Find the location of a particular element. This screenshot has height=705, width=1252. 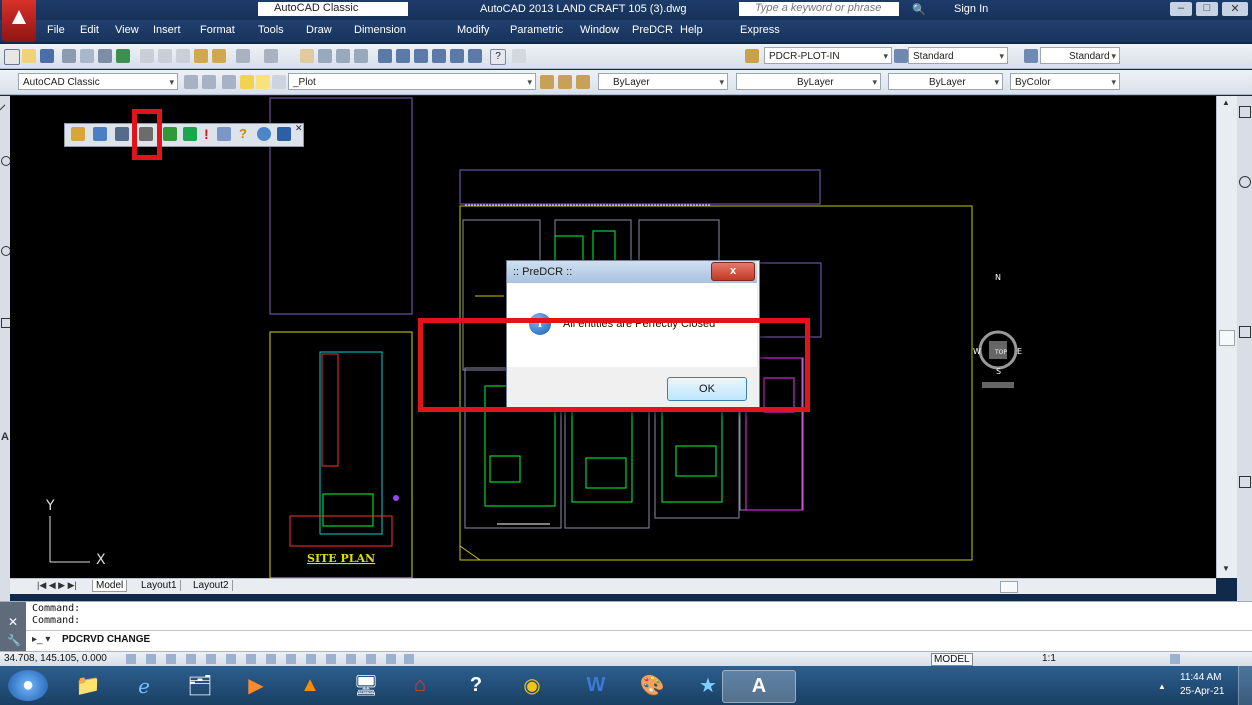

layer-states-icon is located at coordinates (583, 82).